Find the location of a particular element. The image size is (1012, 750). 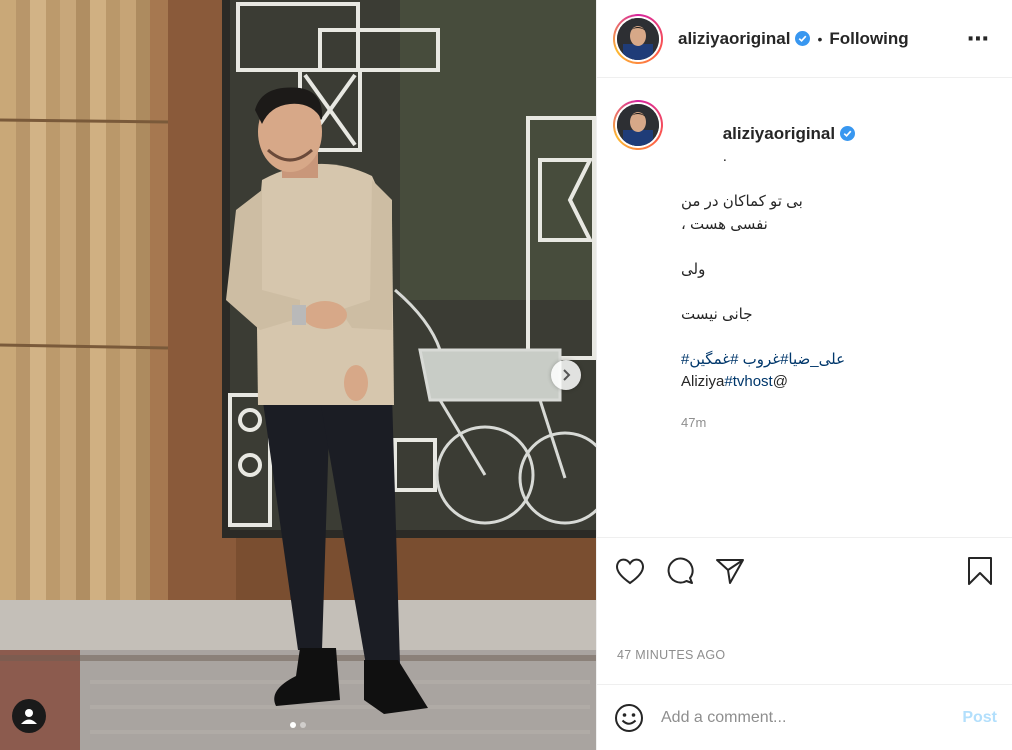

heart-icon is located at coordinates (630, 571).